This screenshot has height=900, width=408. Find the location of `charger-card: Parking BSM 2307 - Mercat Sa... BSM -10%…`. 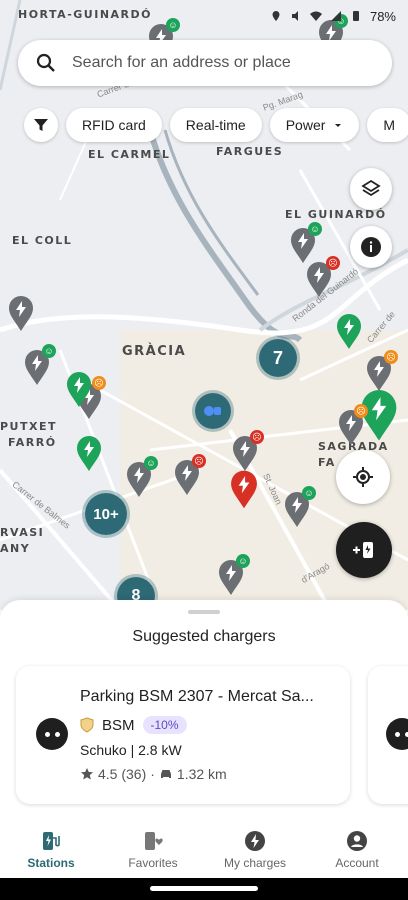

charger-card: Parking BSM 2307 - Mercat Sa... BSM -10%… is located at coordinates (183, 735).